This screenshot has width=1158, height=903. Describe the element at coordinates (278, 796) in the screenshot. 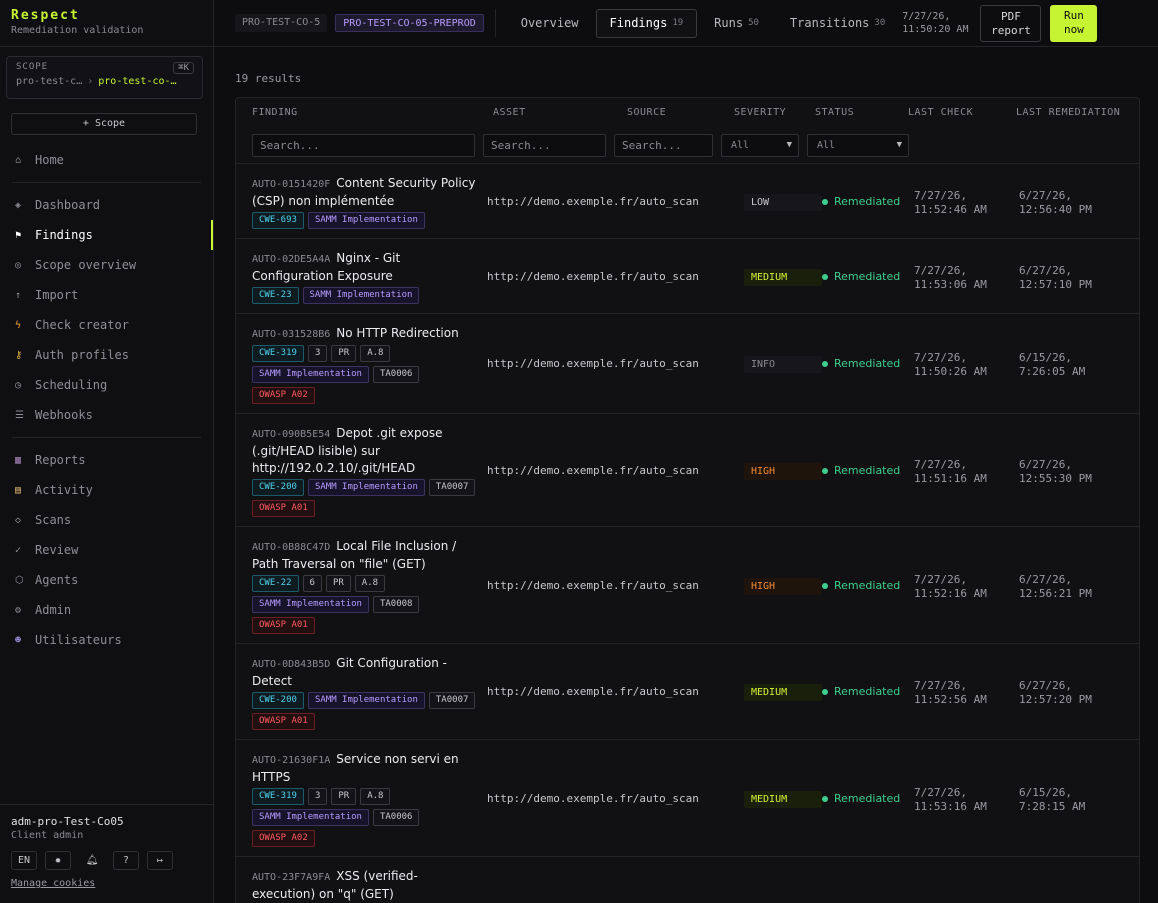

I see `tag-badge: CWE-319` at that location.